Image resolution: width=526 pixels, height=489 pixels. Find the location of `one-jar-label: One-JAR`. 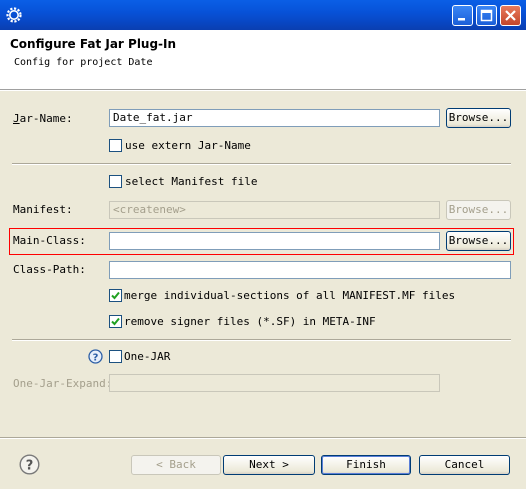

one-jar-label: One-JAR is located at coordinates (147, 356).